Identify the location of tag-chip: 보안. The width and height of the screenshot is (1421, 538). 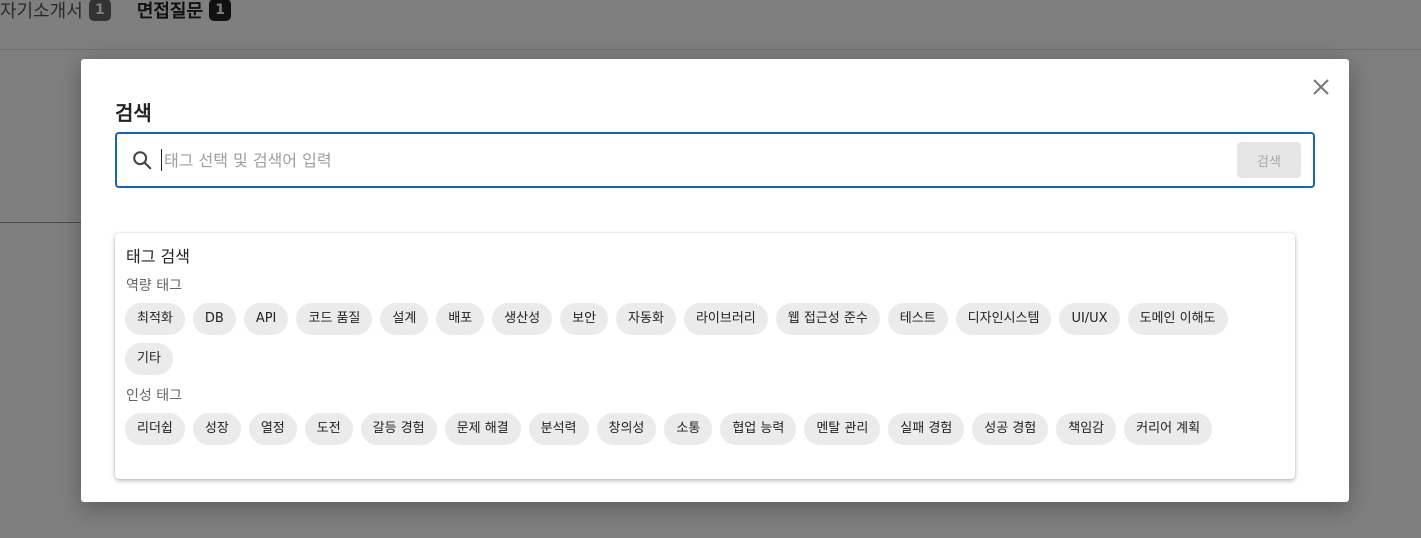
(584, 319).